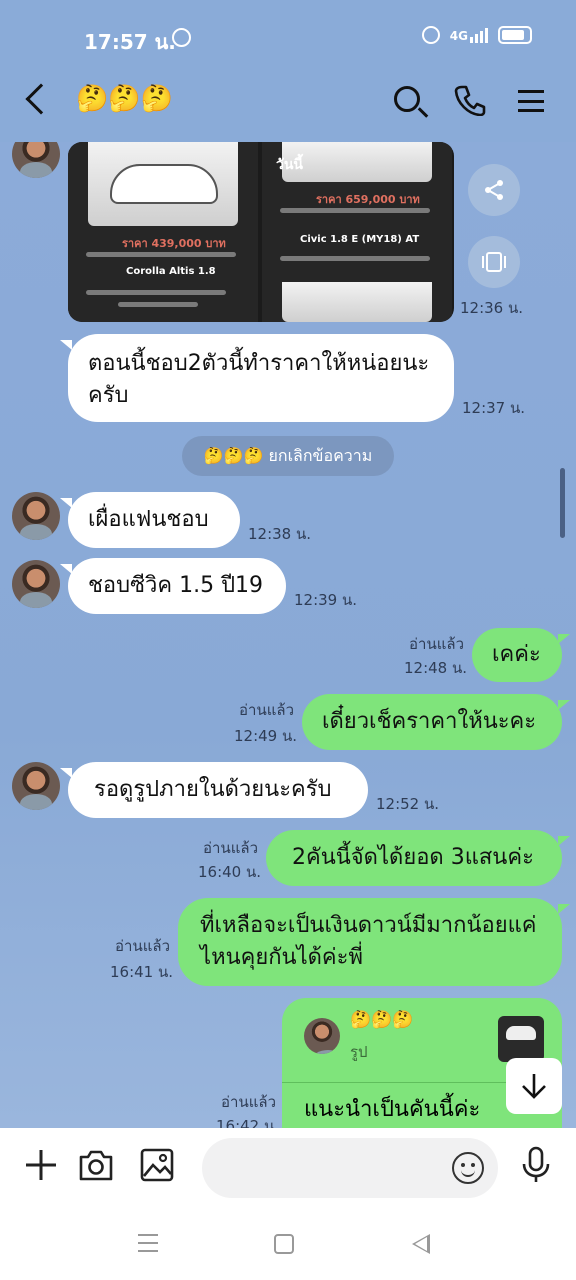 This screenshot has height=1280, width=576. What do you see at coordinates (562, 503) in the screenshot?
I see `scrollbar` at bounding box center [562, 503].